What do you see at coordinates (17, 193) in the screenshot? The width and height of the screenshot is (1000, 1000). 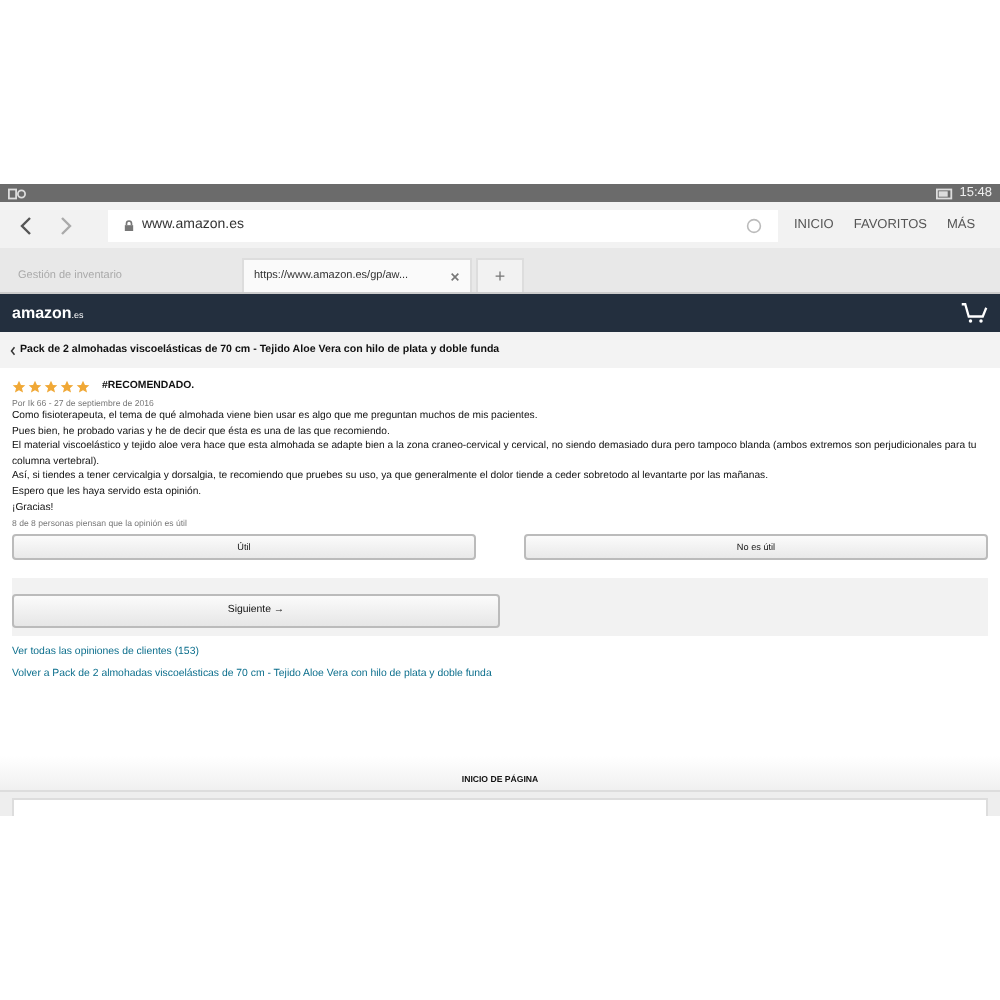 I see `notification-icon` at bounding box center [17, 193].